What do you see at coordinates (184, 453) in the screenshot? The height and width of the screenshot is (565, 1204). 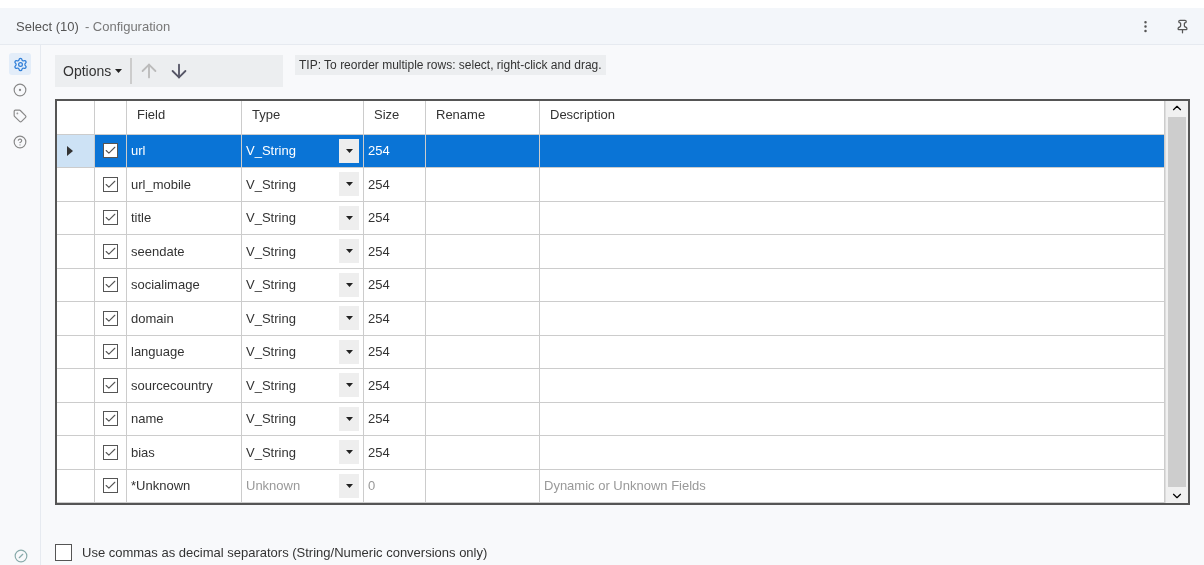 I see `table-cell: bias` at bounding box center [184, 453].